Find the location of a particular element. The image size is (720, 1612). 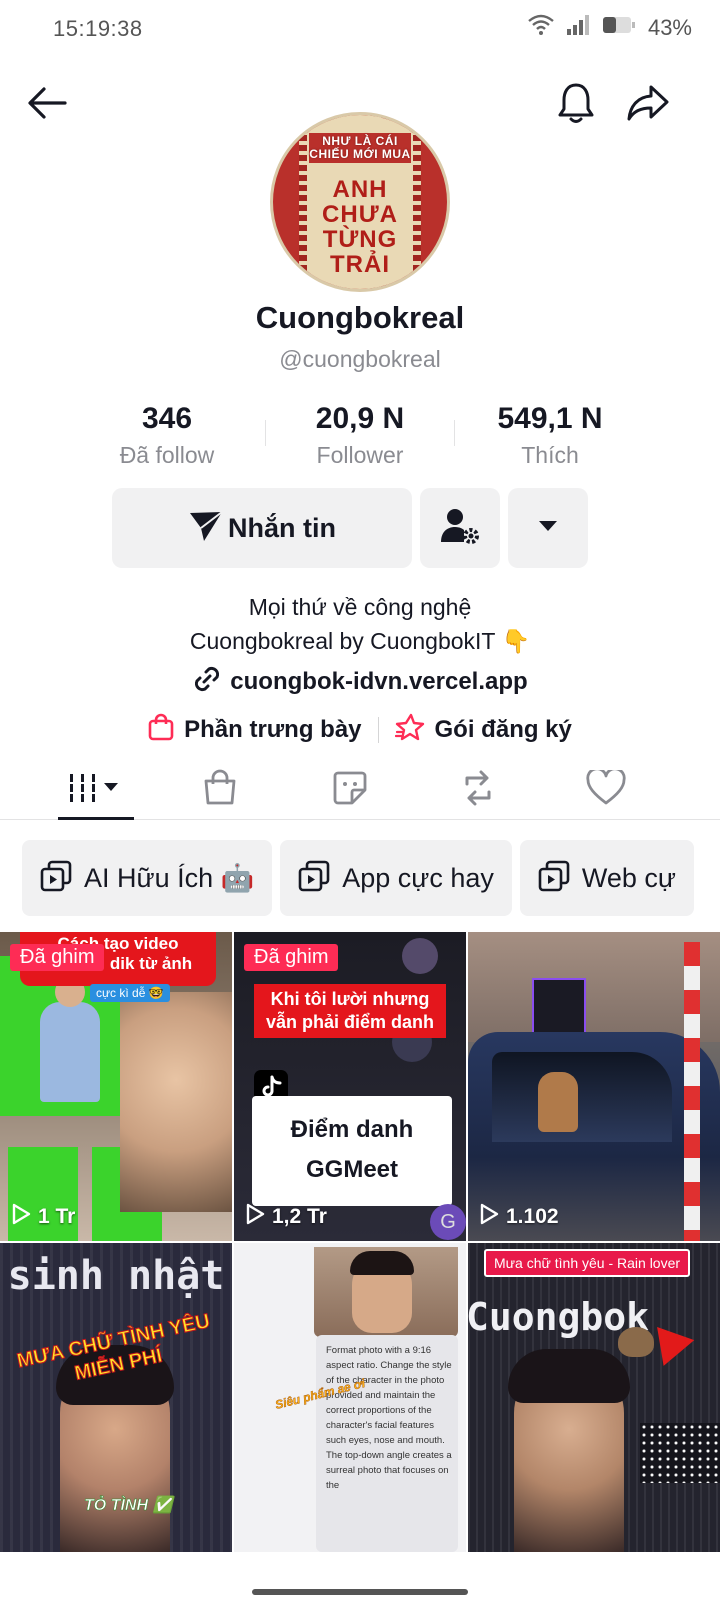

notification-button is located at coordinates (576, 105).